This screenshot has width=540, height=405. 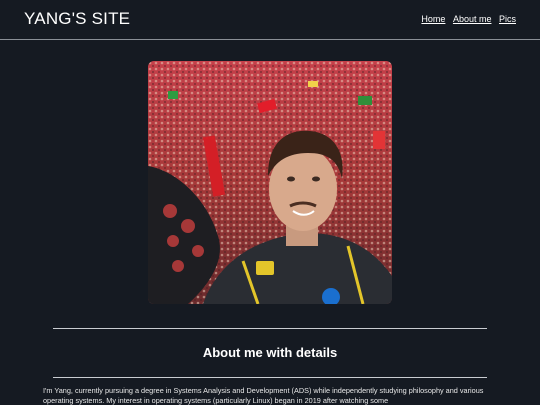 I want to click on nav-link-home: Home, so click(x=433, y=19).